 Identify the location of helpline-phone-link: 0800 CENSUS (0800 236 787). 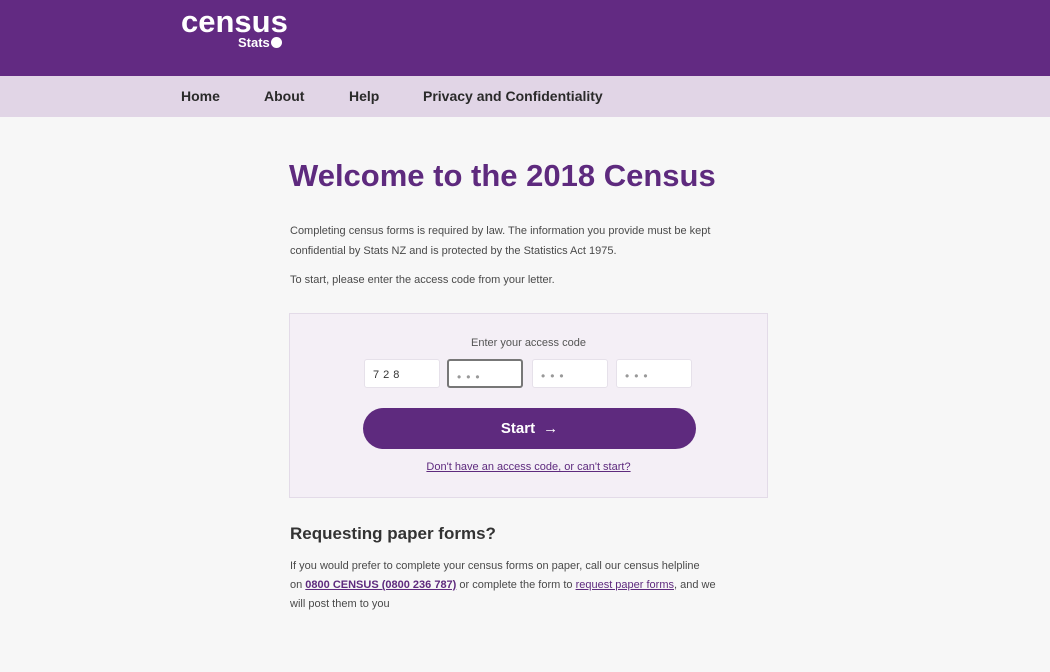
(380, 585).